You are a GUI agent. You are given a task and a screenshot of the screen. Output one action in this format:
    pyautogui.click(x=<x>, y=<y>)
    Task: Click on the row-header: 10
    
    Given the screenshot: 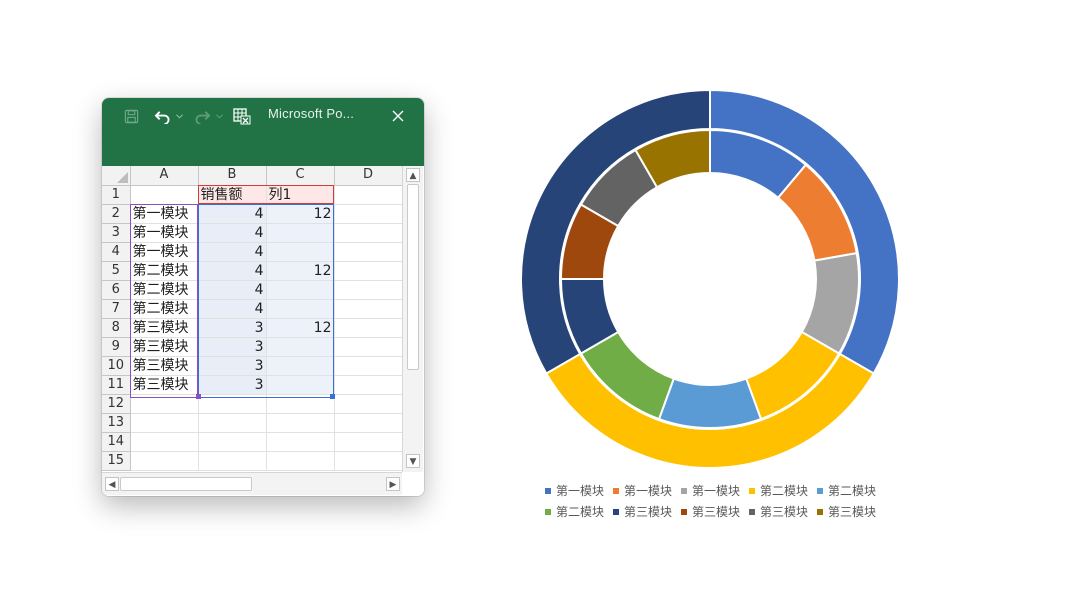 What is the action you would take?
    pyautogui.click(x=116, y=366)
    